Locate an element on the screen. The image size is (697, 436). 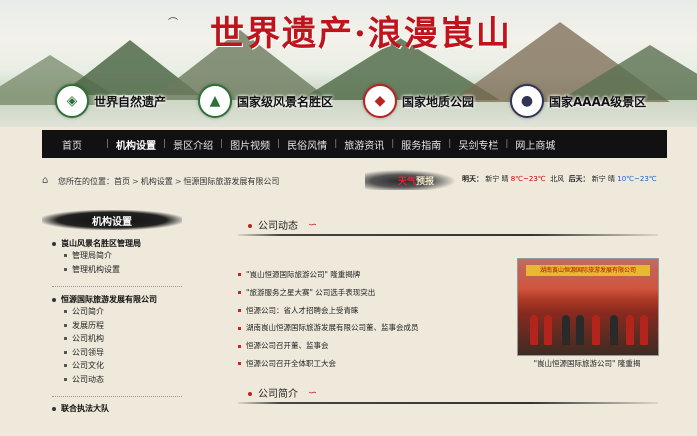
news-item-title: 恒源公司：省人才招聘会上受青睐 is located at coordinates (302, 310).